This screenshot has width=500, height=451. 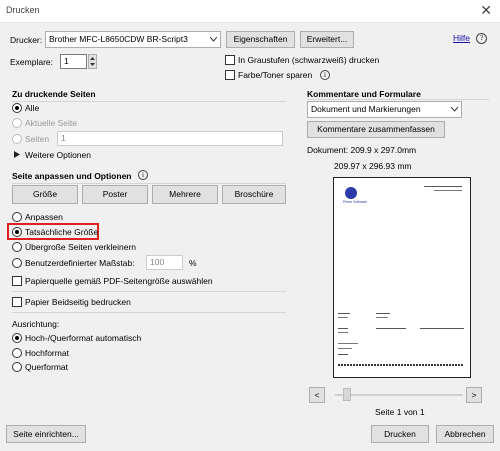 What do you see at coordinates (347, 394) in the screenshot?
I see `page-slider-handle` at bounding box center [347, 394].